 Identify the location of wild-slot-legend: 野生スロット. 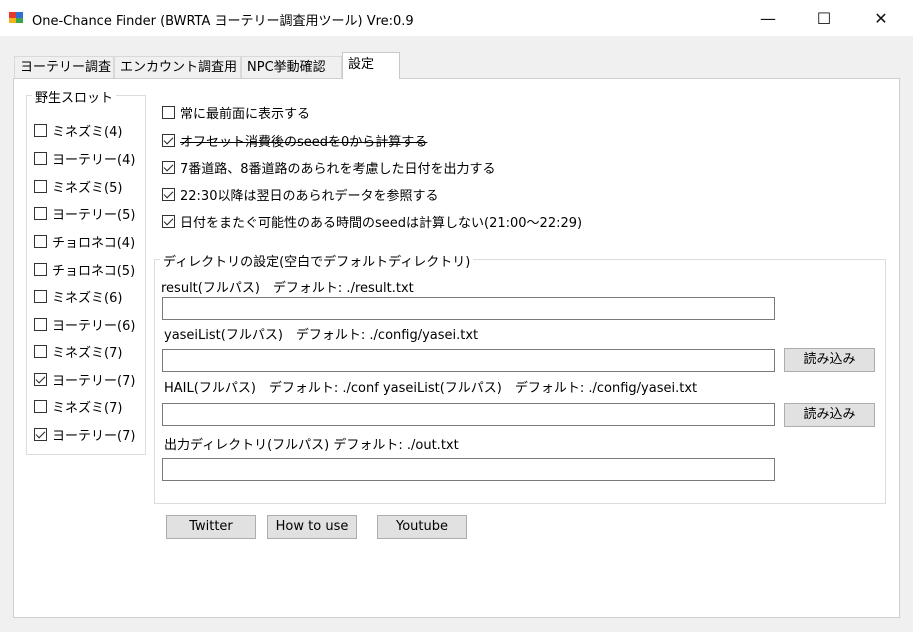
(74, 96).